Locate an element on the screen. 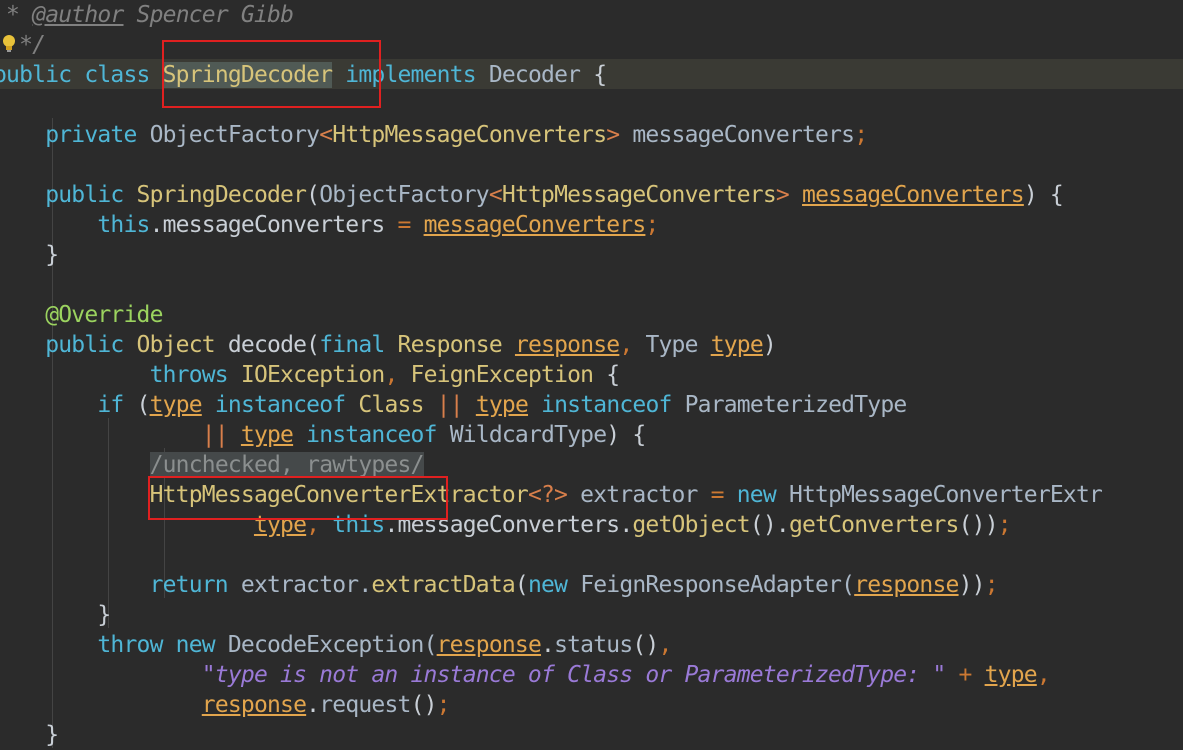 Image resolution: width=1183 pixels, height=750 pixels. highlight-box-springdecoder is located at coordinates (271, 74).